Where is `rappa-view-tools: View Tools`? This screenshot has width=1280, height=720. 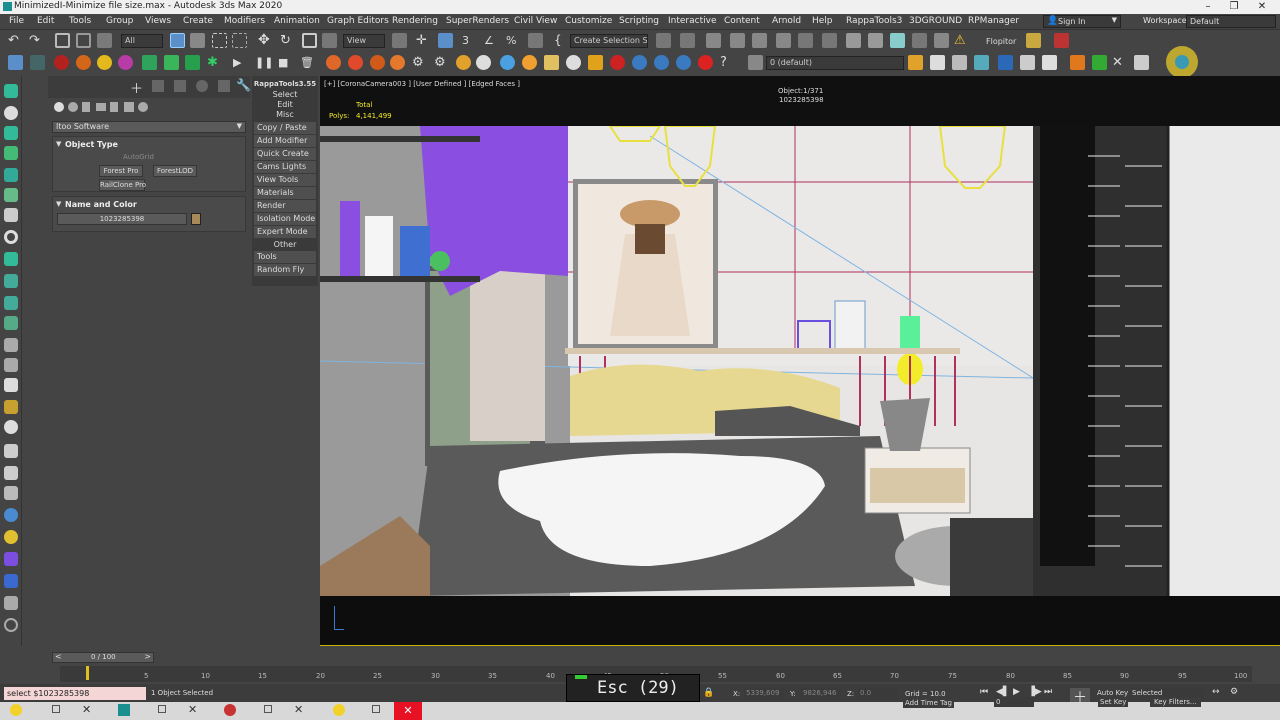
rappa-view-tools: View Tools is located at coordinates (285, 180).